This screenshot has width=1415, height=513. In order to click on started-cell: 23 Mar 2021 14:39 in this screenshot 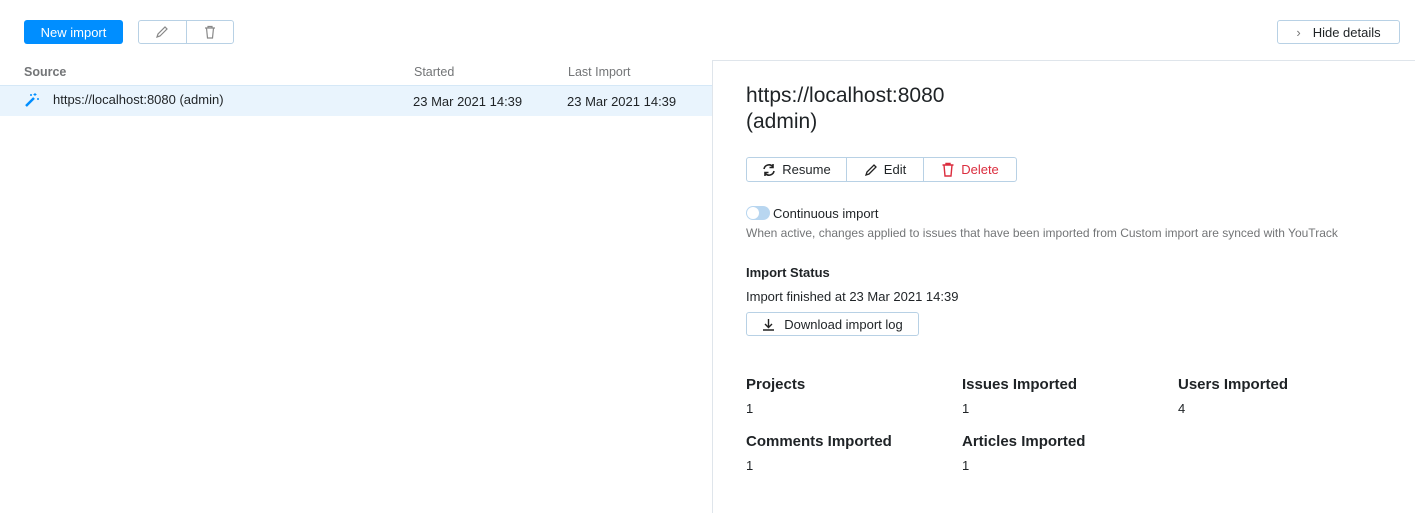, I will do `click(468, 101)`.